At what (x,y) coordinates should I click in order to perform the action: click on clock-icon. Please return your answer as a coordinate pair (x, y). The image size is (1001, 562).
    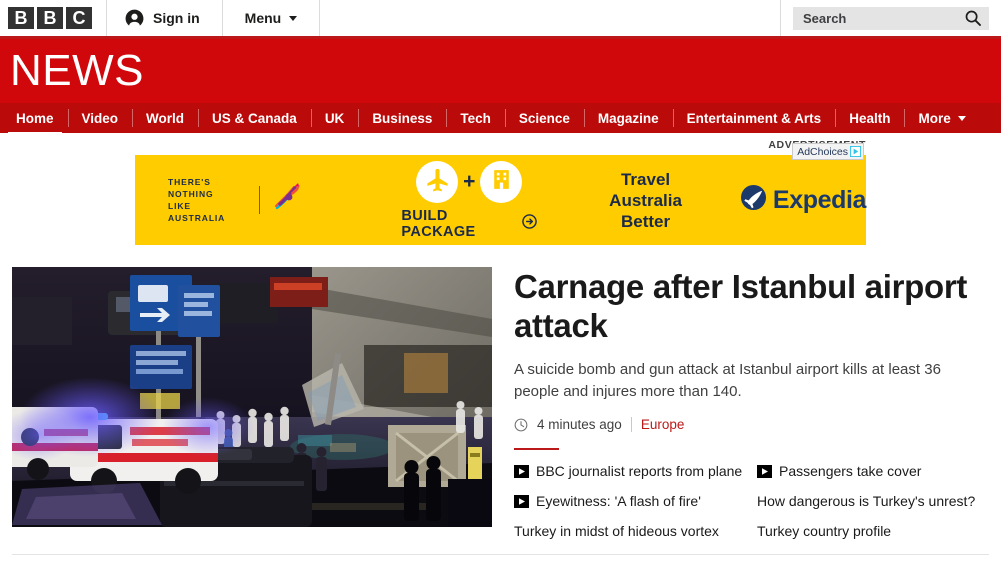
    Looking at the image, I should click on (521, 425).